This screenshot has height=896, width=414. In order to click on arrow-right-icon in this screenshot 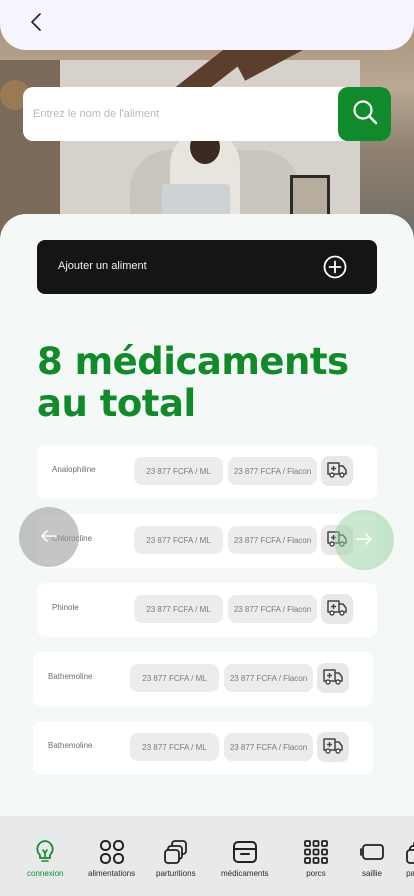, I will do `click(364, 540)`.